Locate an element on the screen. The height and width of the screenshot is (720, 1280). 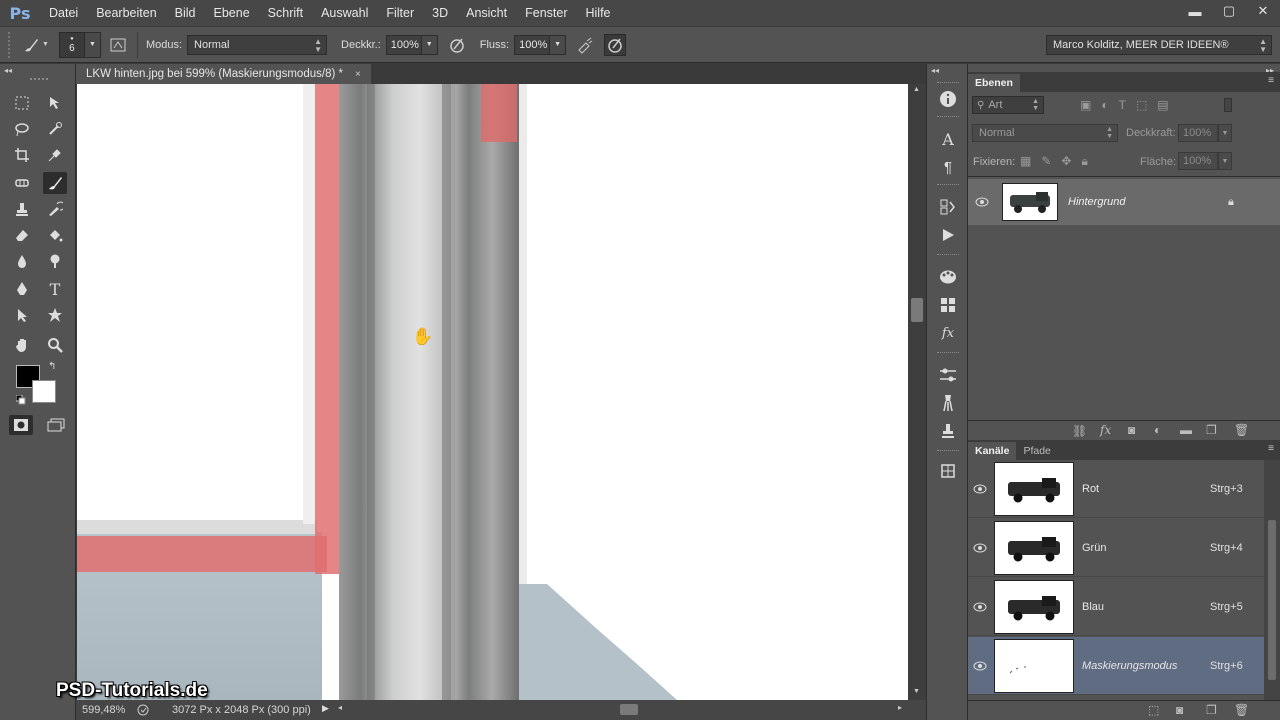
tab-ebenen: Ebenen is located at coordinates (994, 83).